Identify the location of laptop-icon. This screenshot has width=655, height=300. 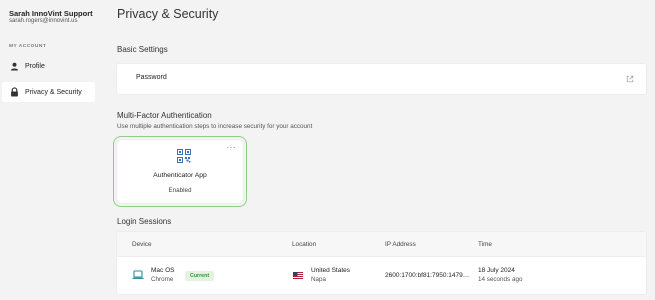
(138, 274).